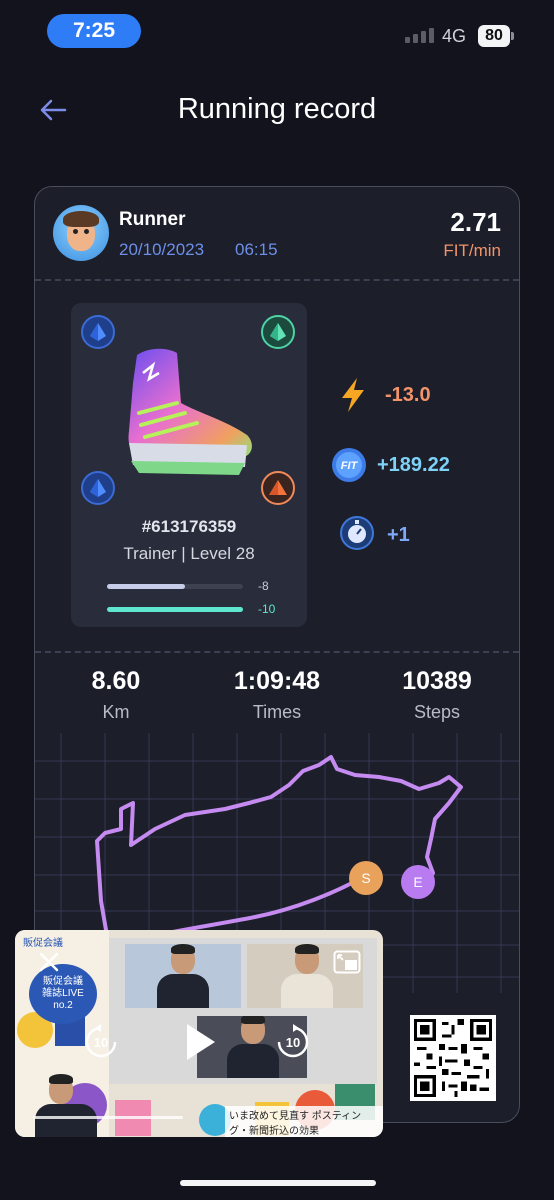 Image resolution: width=554 pixels, height=1200 pixels. I want to click on fit-token-icon: FIT, so click(349, 465).